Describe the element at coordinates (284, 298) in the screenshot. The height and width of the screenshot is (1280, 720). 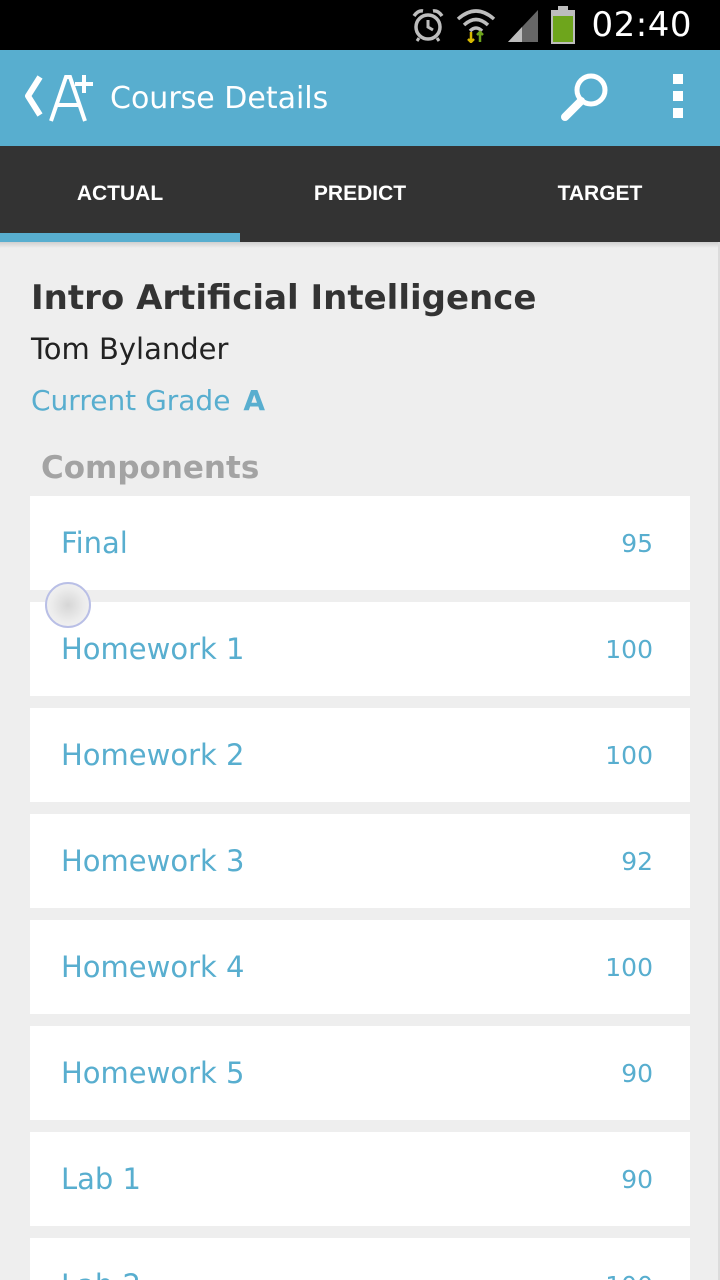
I see `course-name: Intro Artificial Intelligence` at that location.